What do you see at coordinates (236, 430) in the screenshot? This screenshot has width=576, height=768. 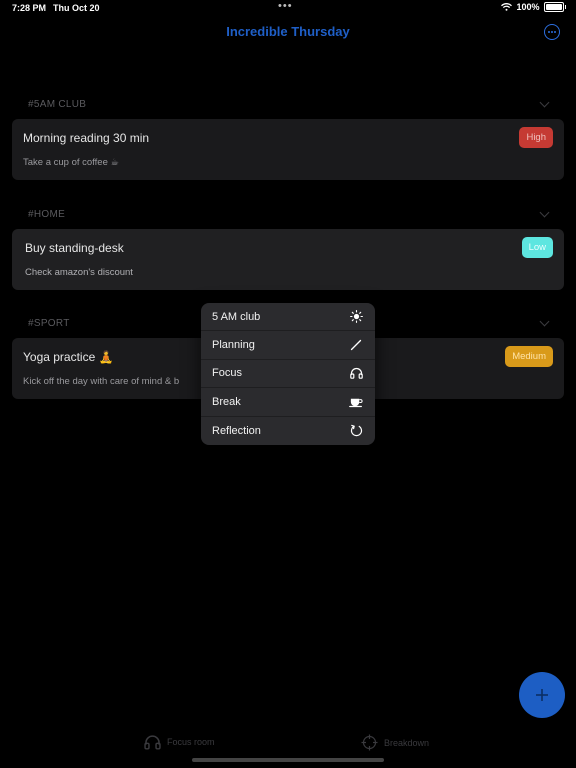 I see `menu-item-label: Reflection` at bounding box center [236, 430].